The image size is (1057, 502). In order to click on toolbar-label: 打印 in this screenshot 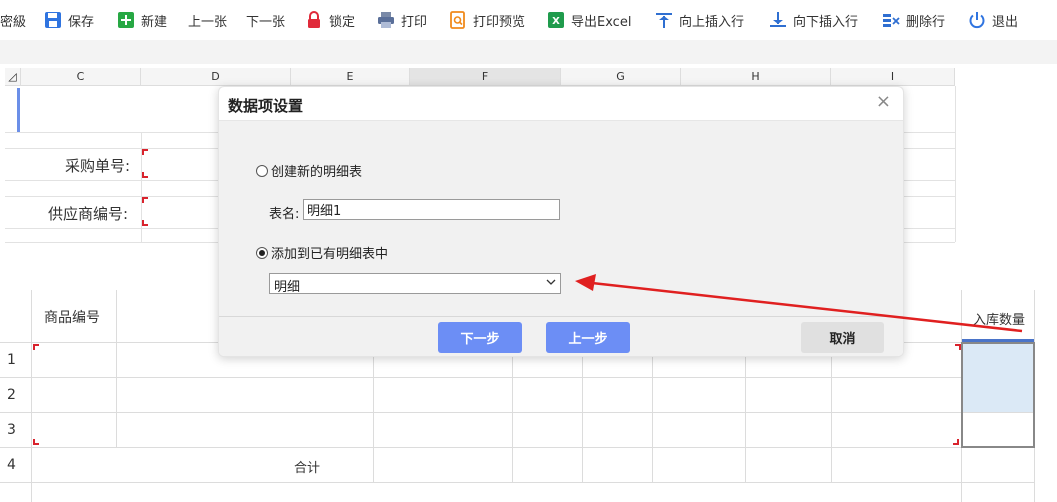, I will do `click(414, 22)`.